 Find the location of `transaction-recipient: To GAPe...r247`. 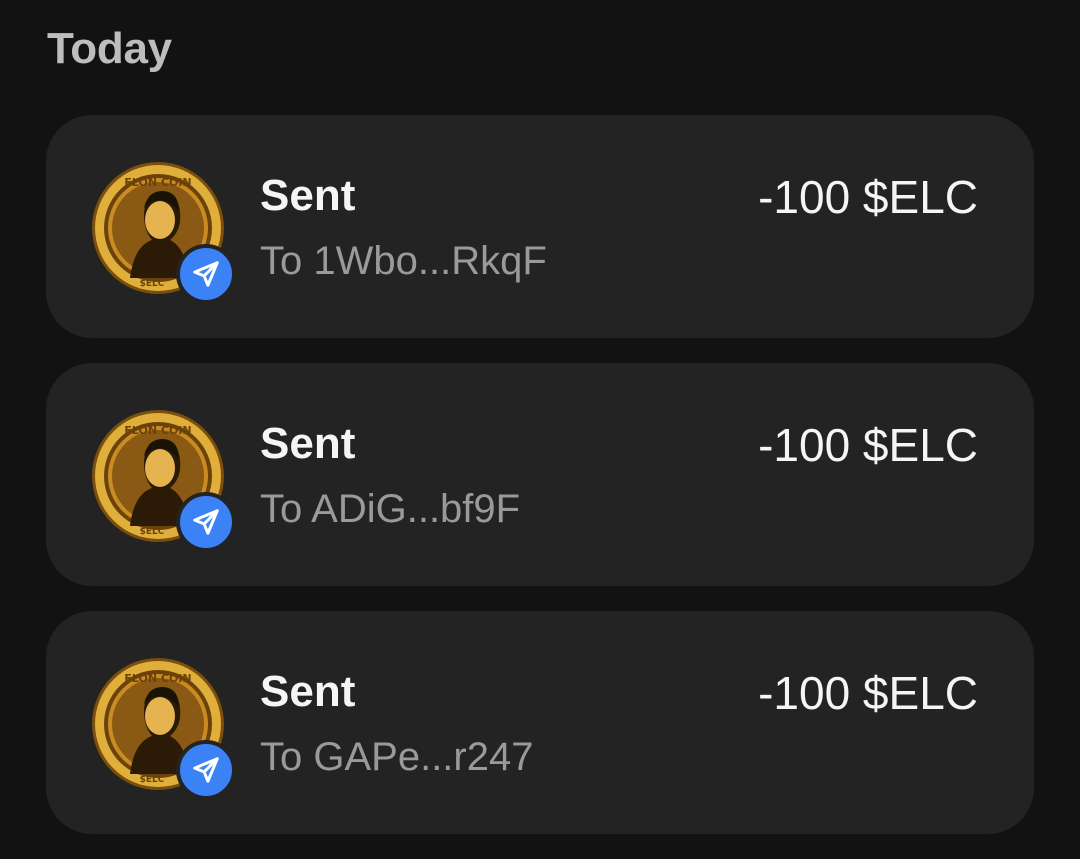

transaction-recipient: To GAPe...r247 is located at coordinates (397, 757).